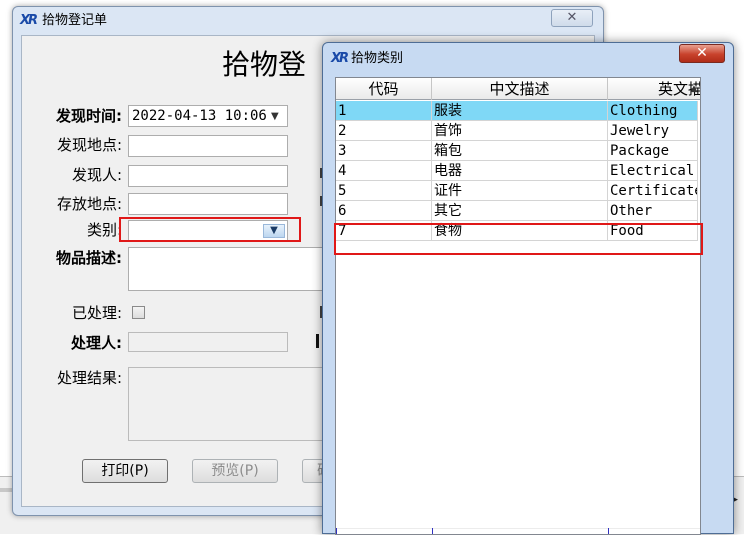 The height and width of the screenshot is (535, 744). I want to click on cell-code: 5, so click(384, 191).